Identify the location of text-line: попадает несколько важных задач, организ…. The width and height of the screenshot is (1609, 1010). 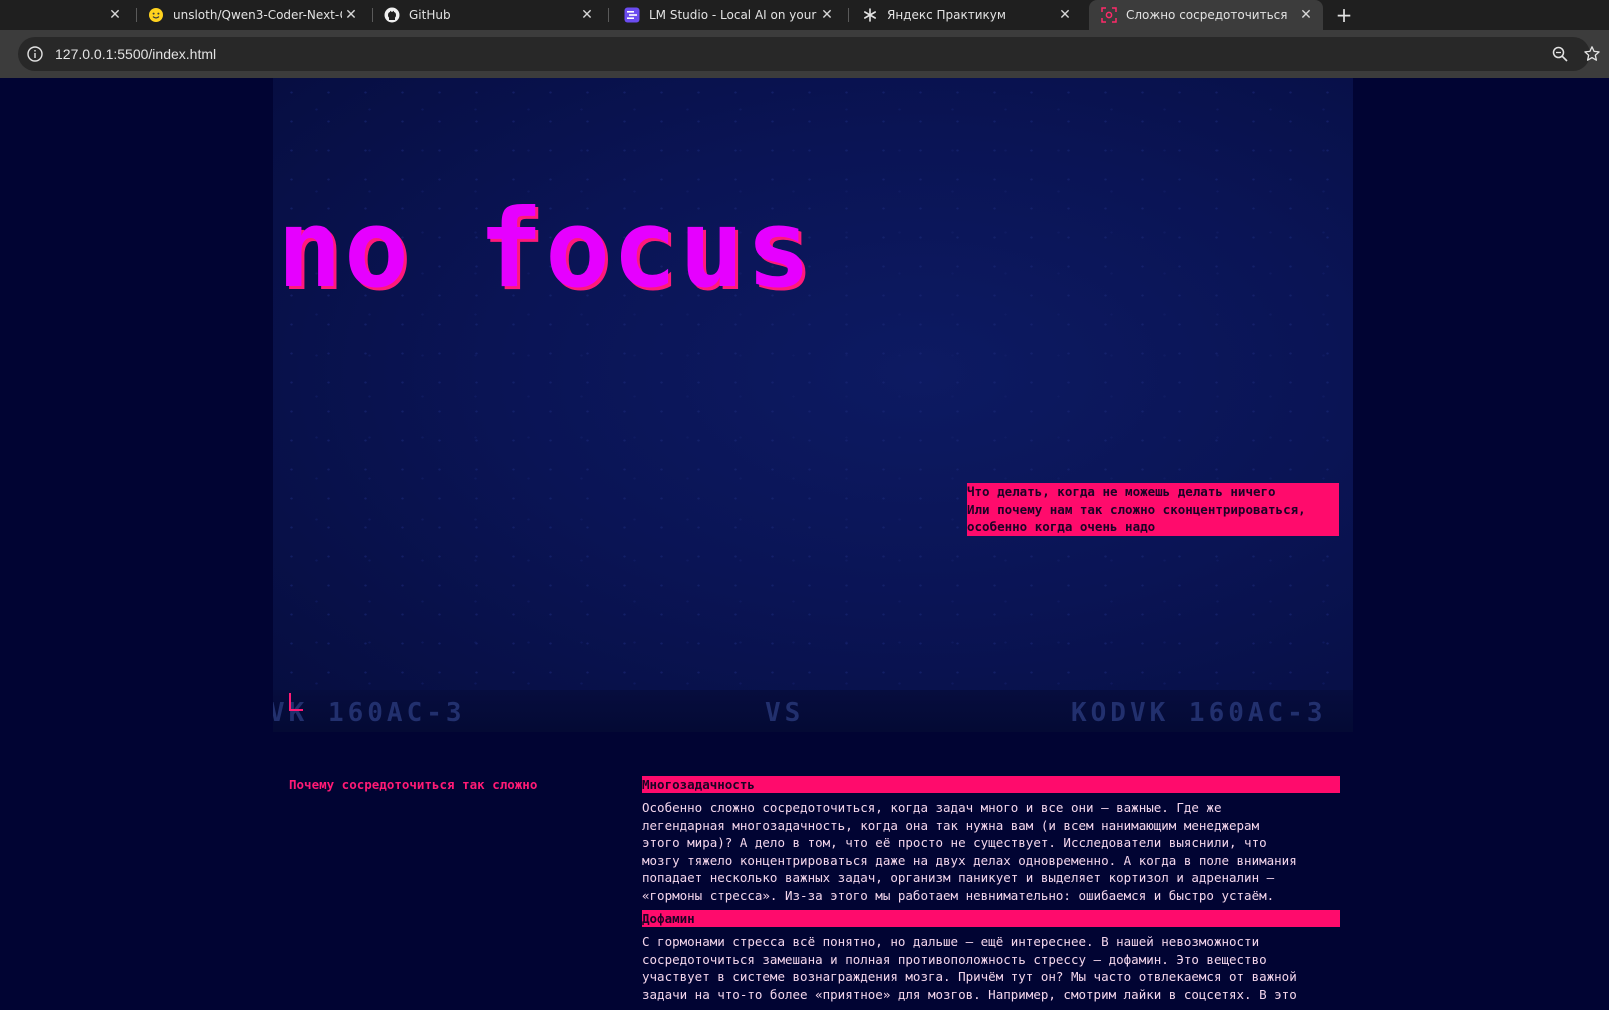
(958, 877).